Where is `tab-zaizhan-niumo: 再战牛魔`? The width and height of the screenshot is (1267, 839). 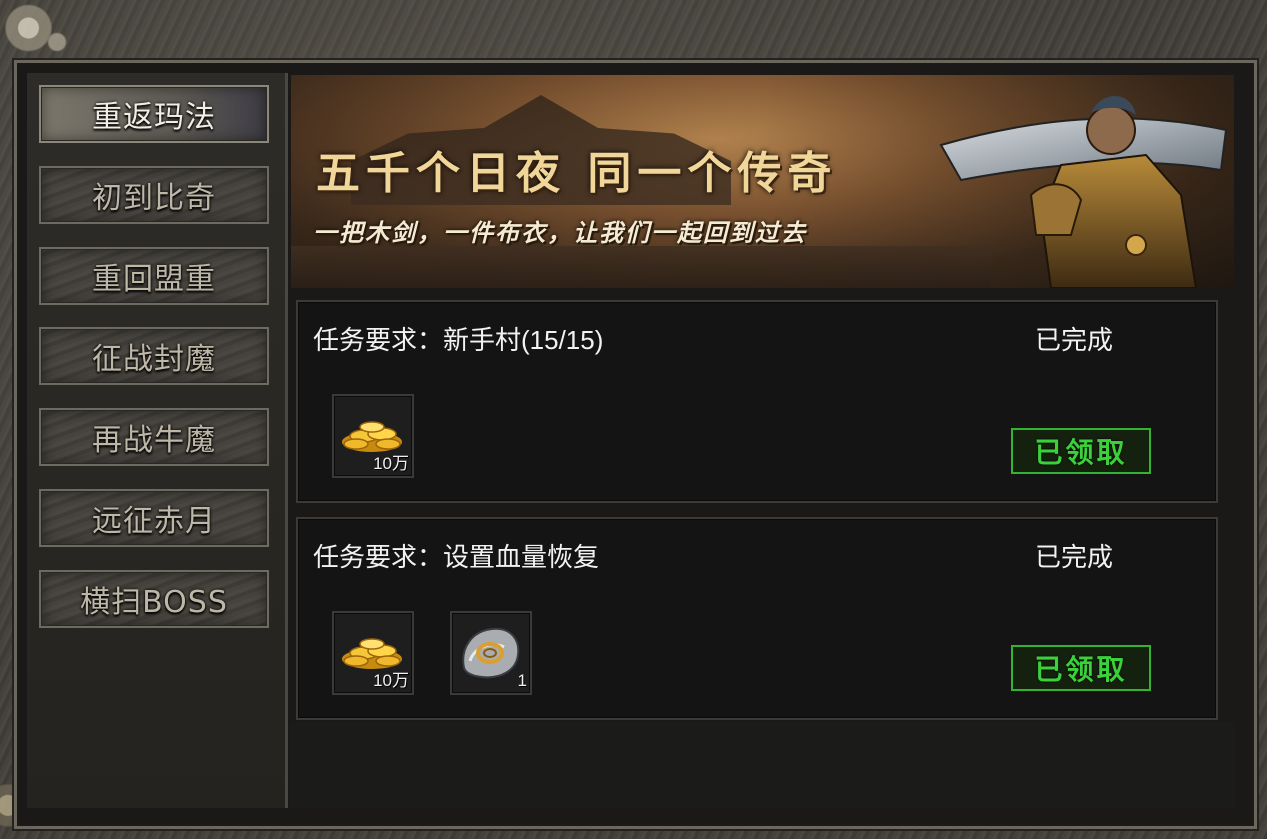
tab-zaizhan-niumo: 再战牛魔 is located at coordinates (154, 437).